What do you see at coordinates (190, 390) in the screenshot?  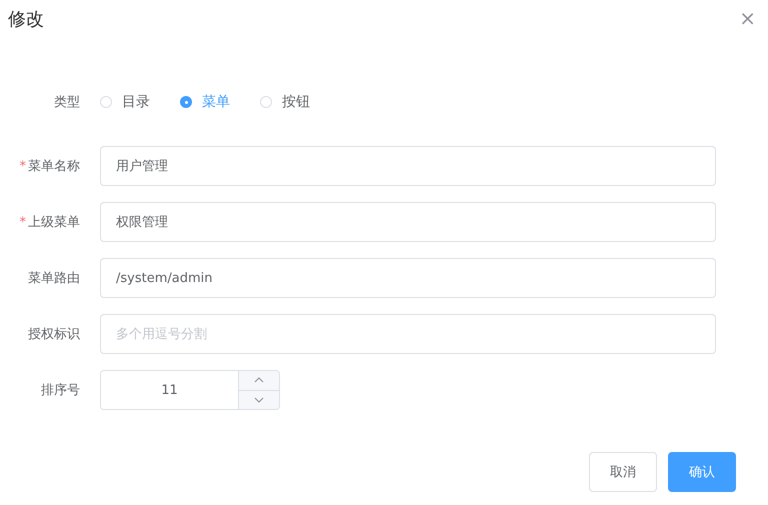 I see `number-field: 11` at bounding box center [190, 390].